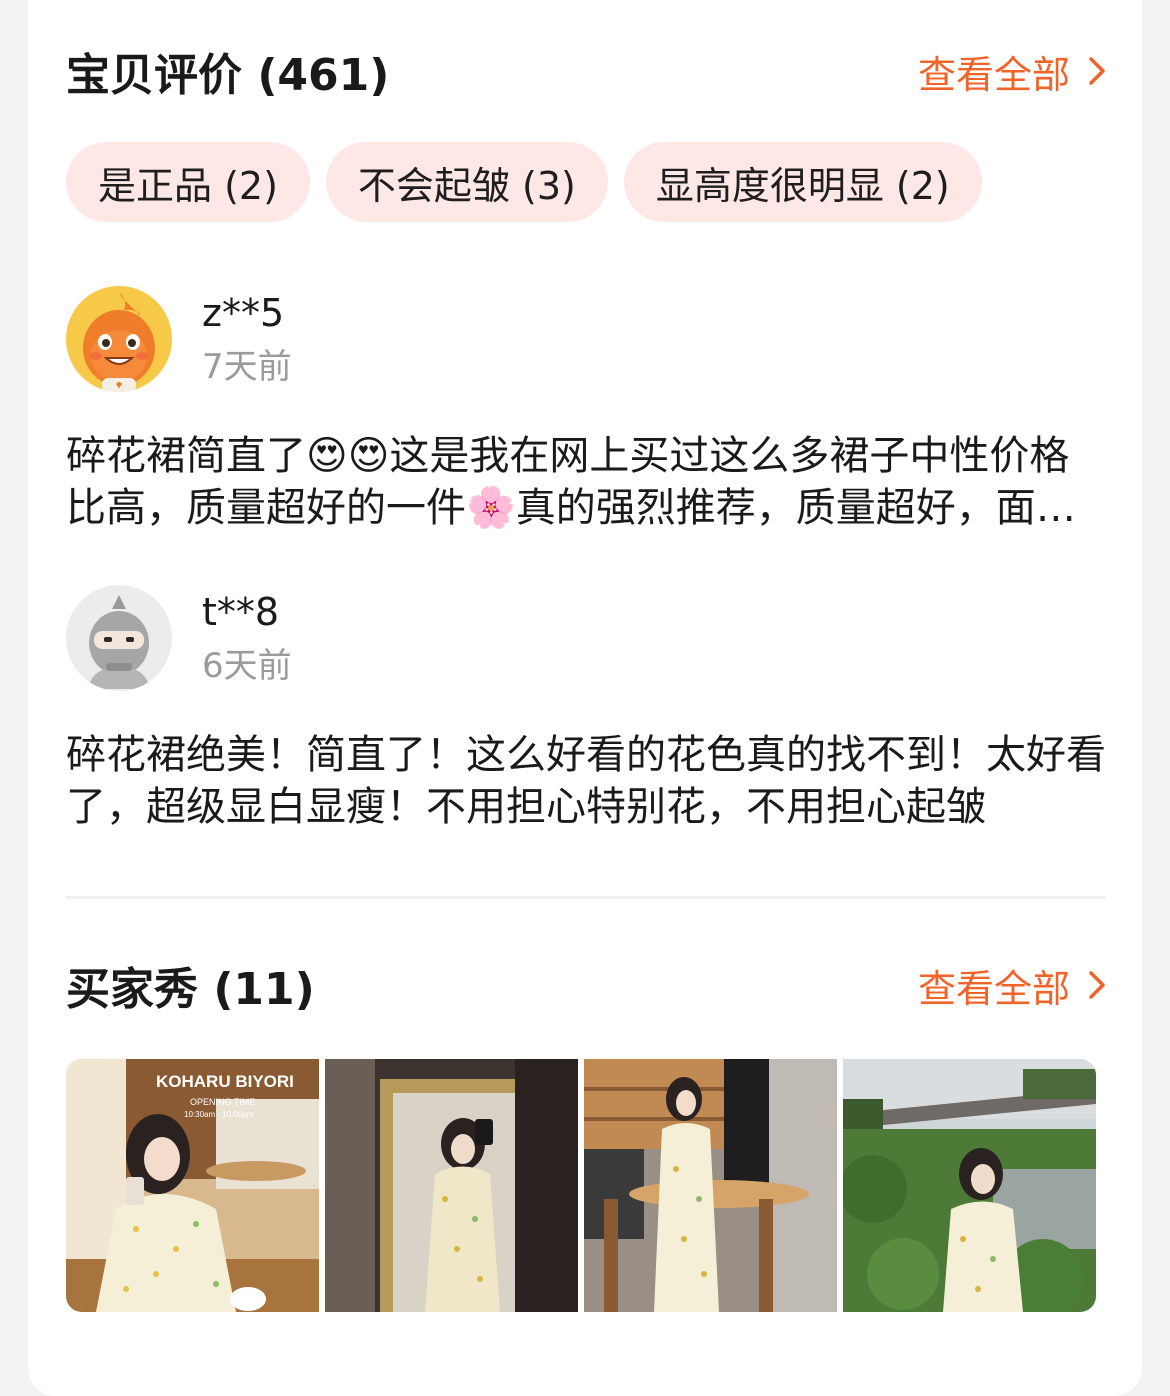 This screenshot has width=1170, height=1396. Describe the element at coordinates (219, 1114) in the screenshot. I see `cafe-sign-hours: 10:30am - 10:00pm` at that location.